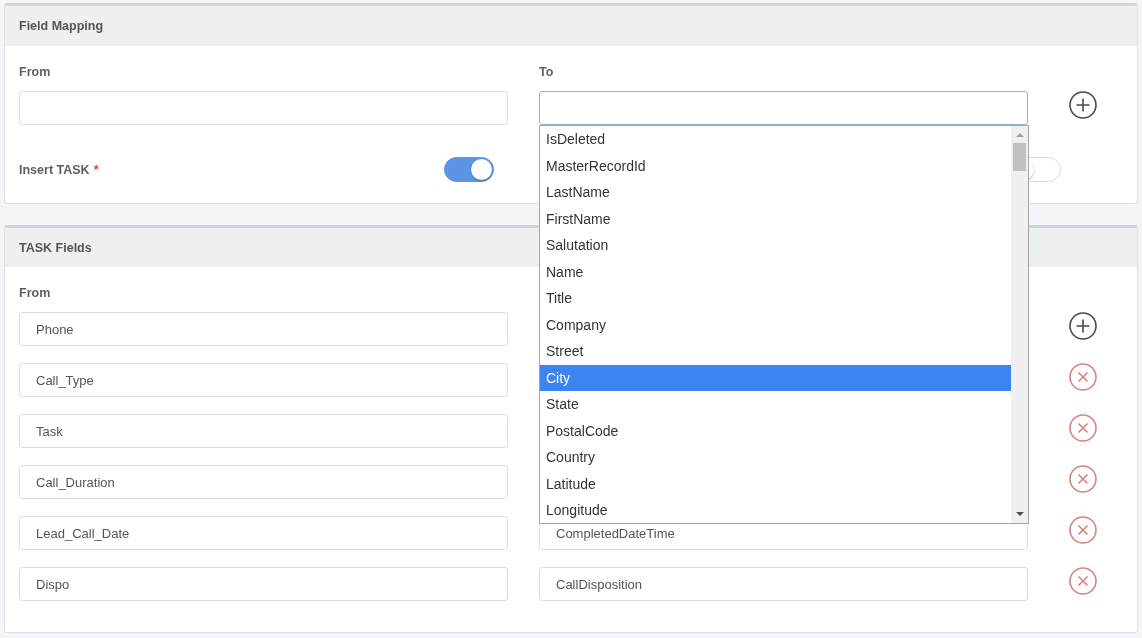 The width and height of the screenshot is (1142, 638). Describe the element at coordinates (96, 169) in the screenshot. I see `required-asterisk: *` at that location.